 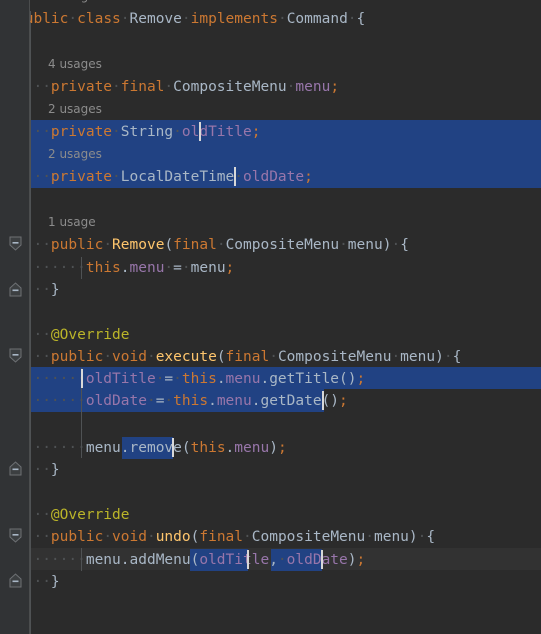 What do you see at coordinates (270, 268) in the screenshot?
I see `code-line-6: ········this.menu·=·menu;` at bounding box center [270, 268].